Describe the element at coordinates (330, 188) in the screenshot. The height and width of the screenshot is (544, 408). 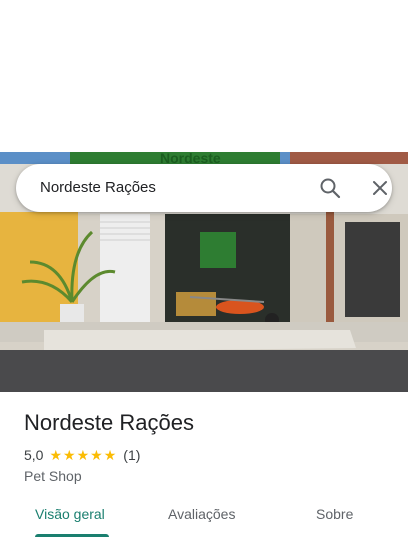
I see `search-icon` at that location.